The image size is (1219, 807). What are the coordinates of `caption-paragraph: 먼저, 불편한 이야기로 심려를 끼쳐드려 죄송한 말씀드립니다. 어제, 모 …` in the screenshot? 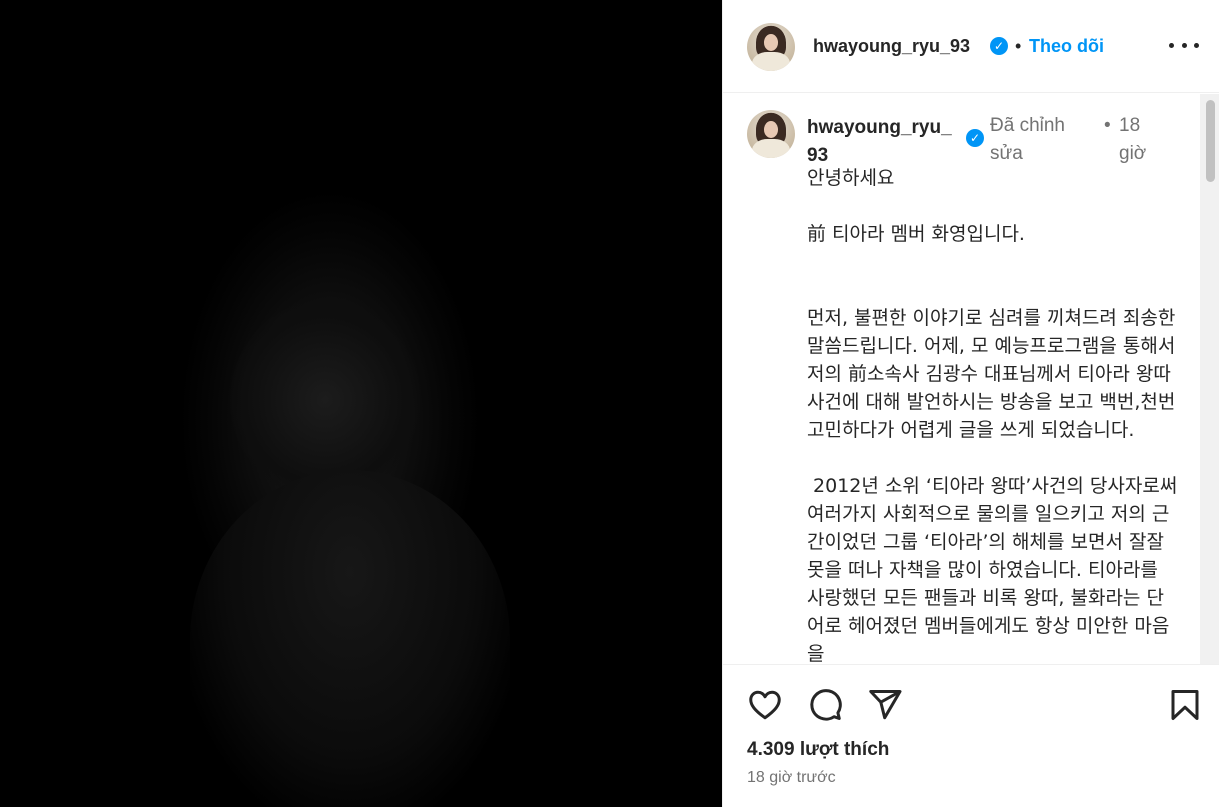 It's located at (991, 374).